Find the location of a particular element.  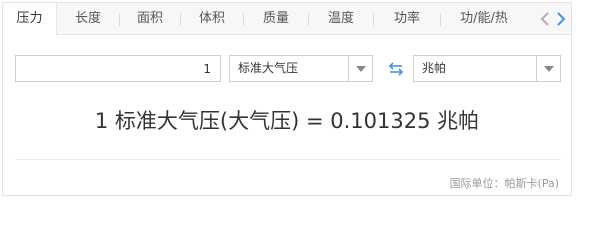

si-unit-note: 国际单位：帕斯卡(Pa) is located at coordinates (504, 183).